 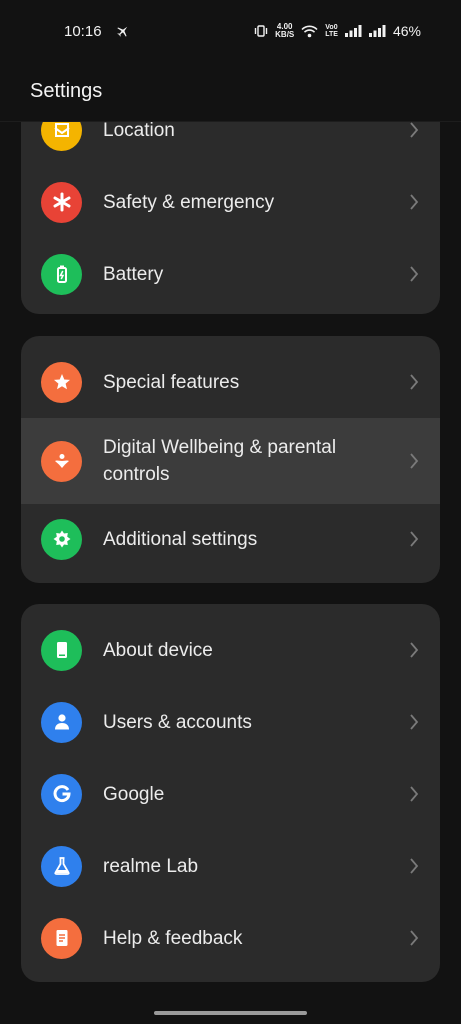 I want to click on settings-item-label: Special features, so click(x=171, y=382).